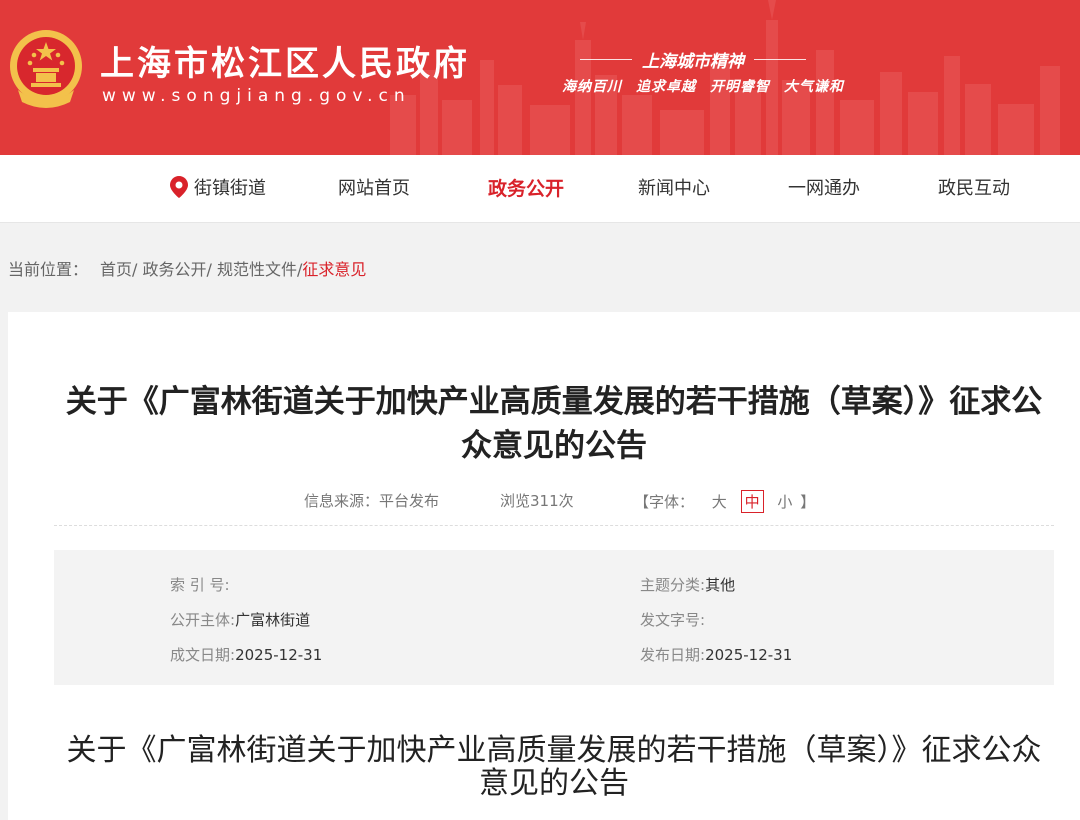 The image size is (1080, 820). What do you see at coordinates (749, 655) in the screenshot?
I see `info-published-value: 2025-12-31` at bounding box center [749, 655].